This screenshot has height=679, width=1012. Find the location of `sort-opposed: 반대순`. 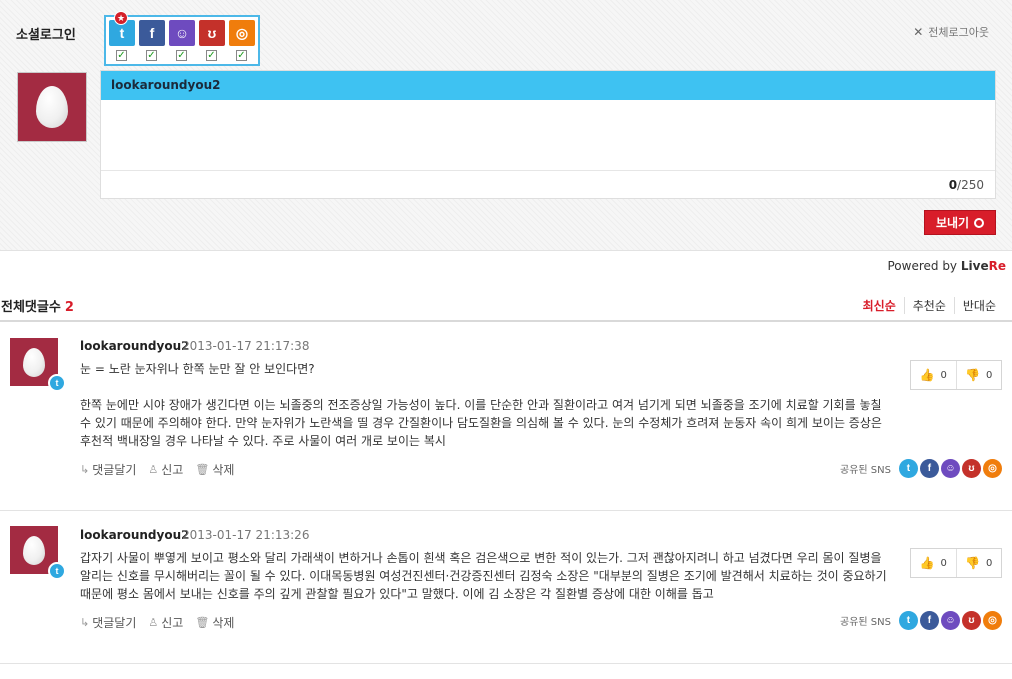

sort-opposed: 반대순 is located at coordinates (978, 305).